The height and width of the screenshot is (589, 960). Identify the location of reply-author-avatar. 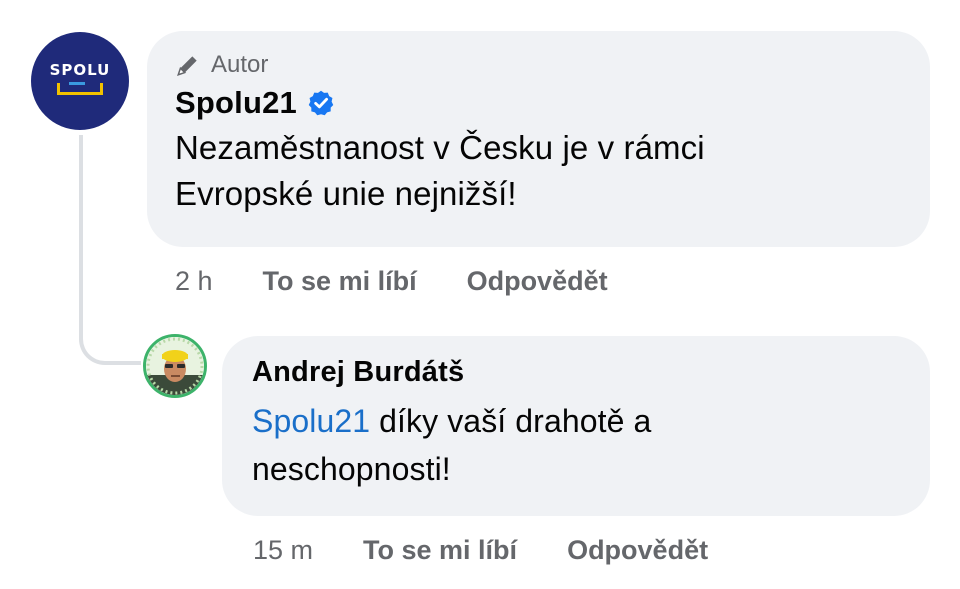
(175, 366).